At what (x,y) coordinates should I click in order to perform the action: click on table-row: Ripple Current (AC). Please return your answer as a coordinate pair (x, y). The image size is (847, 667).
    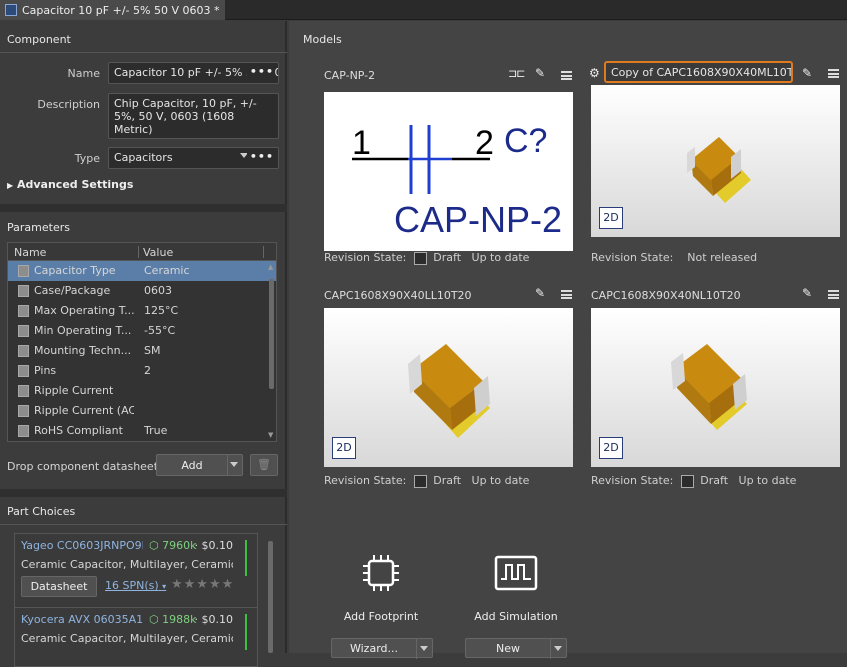
    Looking at the image, I should click on (142, 411).